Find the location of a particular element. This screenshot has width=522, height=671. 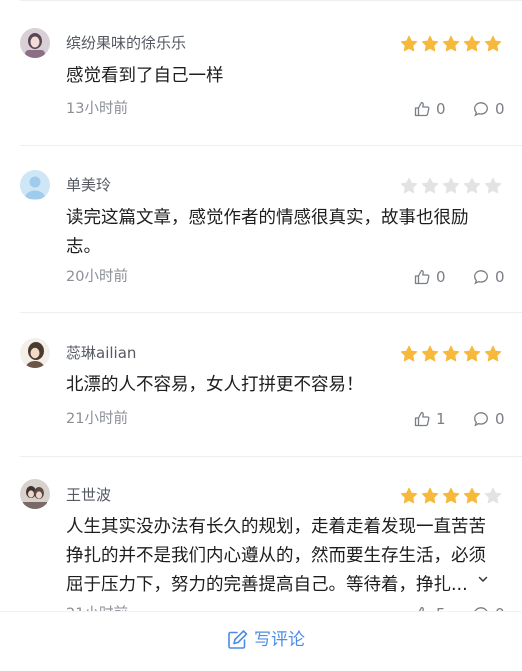

like-count: 1 is located at coordinates (441, 419).